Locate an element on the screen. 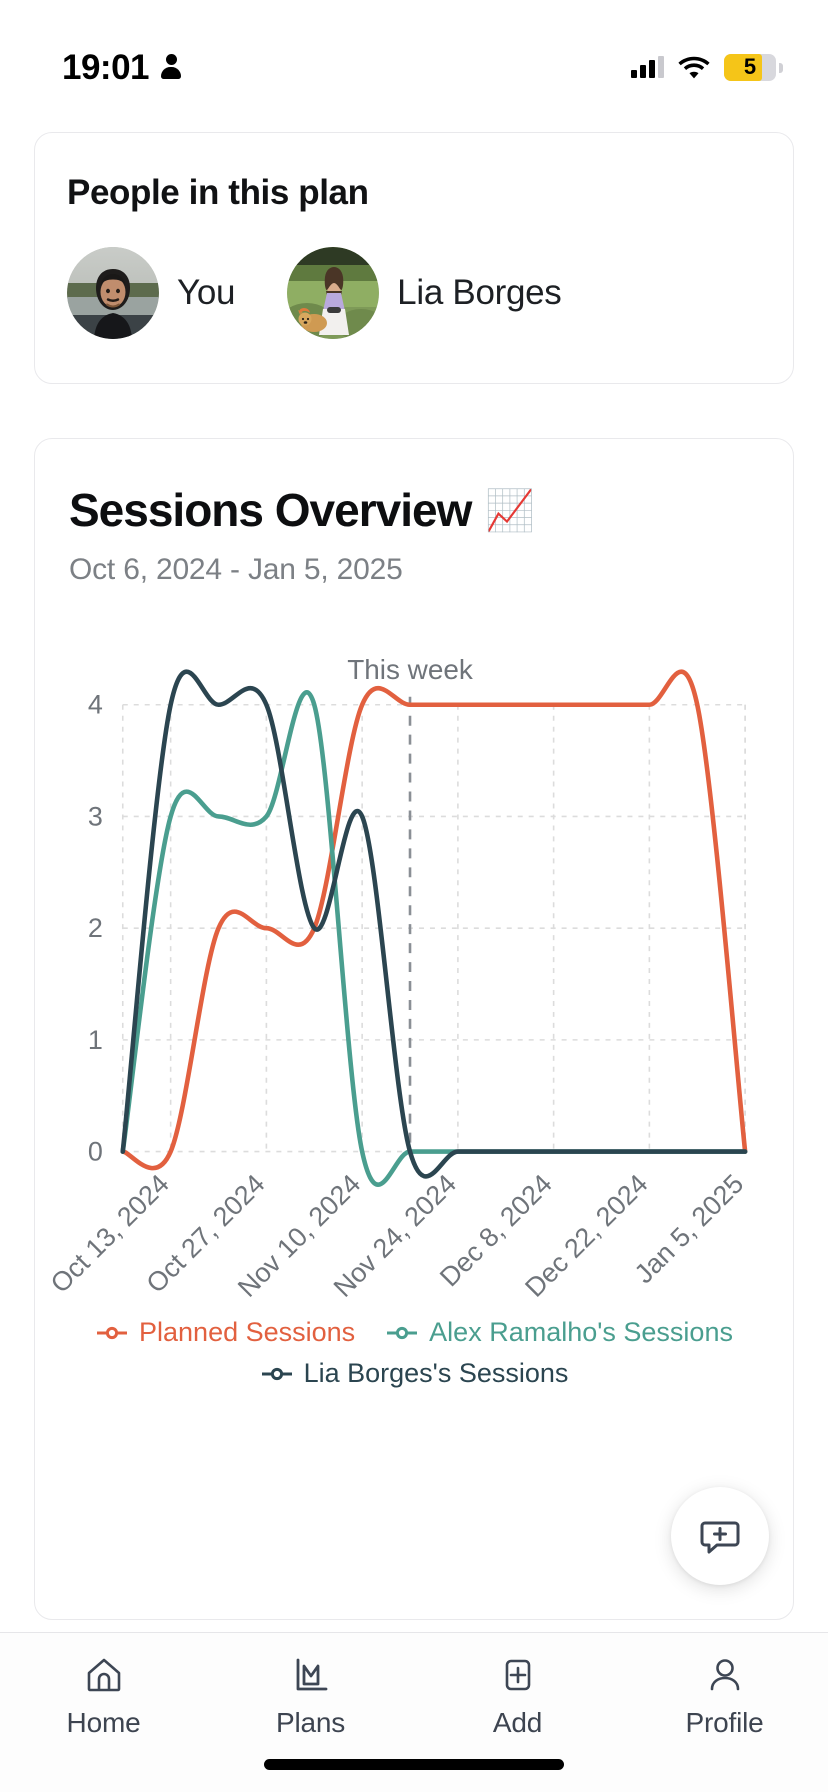  svg-text: This week is located at coordinates (410, 669).